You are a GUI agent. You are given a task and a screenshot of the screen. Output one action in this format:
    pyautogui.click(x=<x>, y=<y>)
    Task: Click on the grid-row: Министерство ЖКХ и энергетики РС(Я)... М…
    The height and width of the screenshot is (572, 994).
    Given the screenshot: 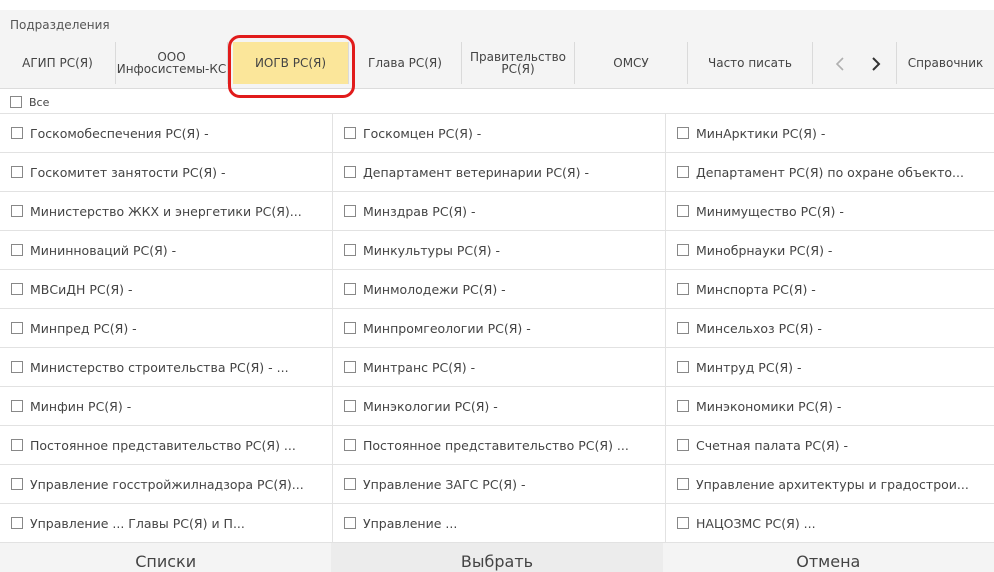 What is the action you would take?
    pyautogui.click(x=497, y=211)
    